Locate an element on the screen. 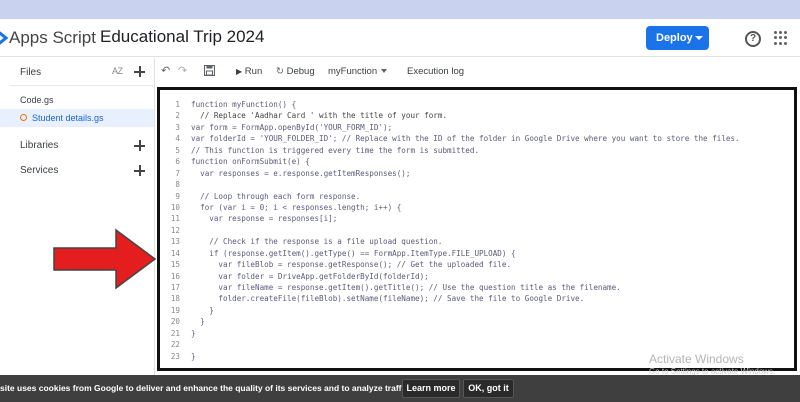 Image resolution: width=800 pixels, height=402 pixels. line-number: 12 is located at coordinates (175, 230).